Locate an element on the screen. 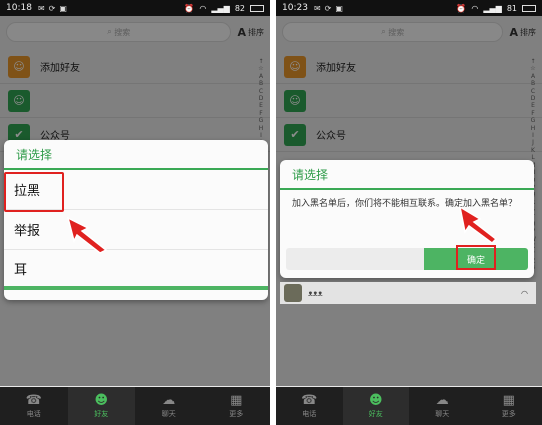 Image resolution: width=542 pixels, height=425 pixels. option-report-label: 举报 is located at coordinates (27, 231).